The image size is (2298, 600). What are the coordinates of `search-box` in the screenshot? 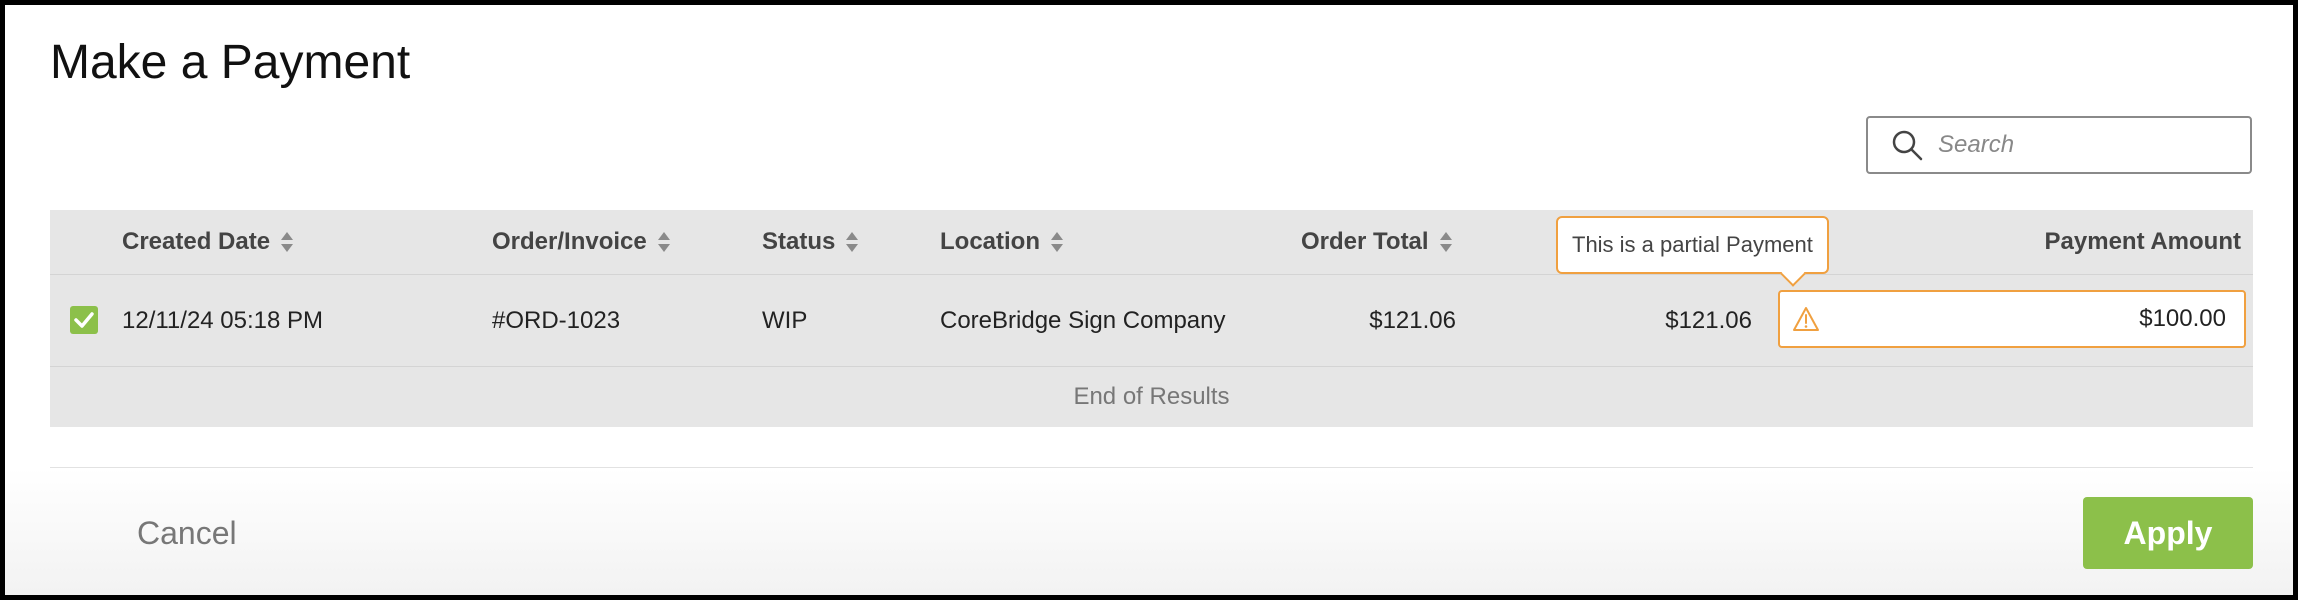 It's located at (2059, 145).